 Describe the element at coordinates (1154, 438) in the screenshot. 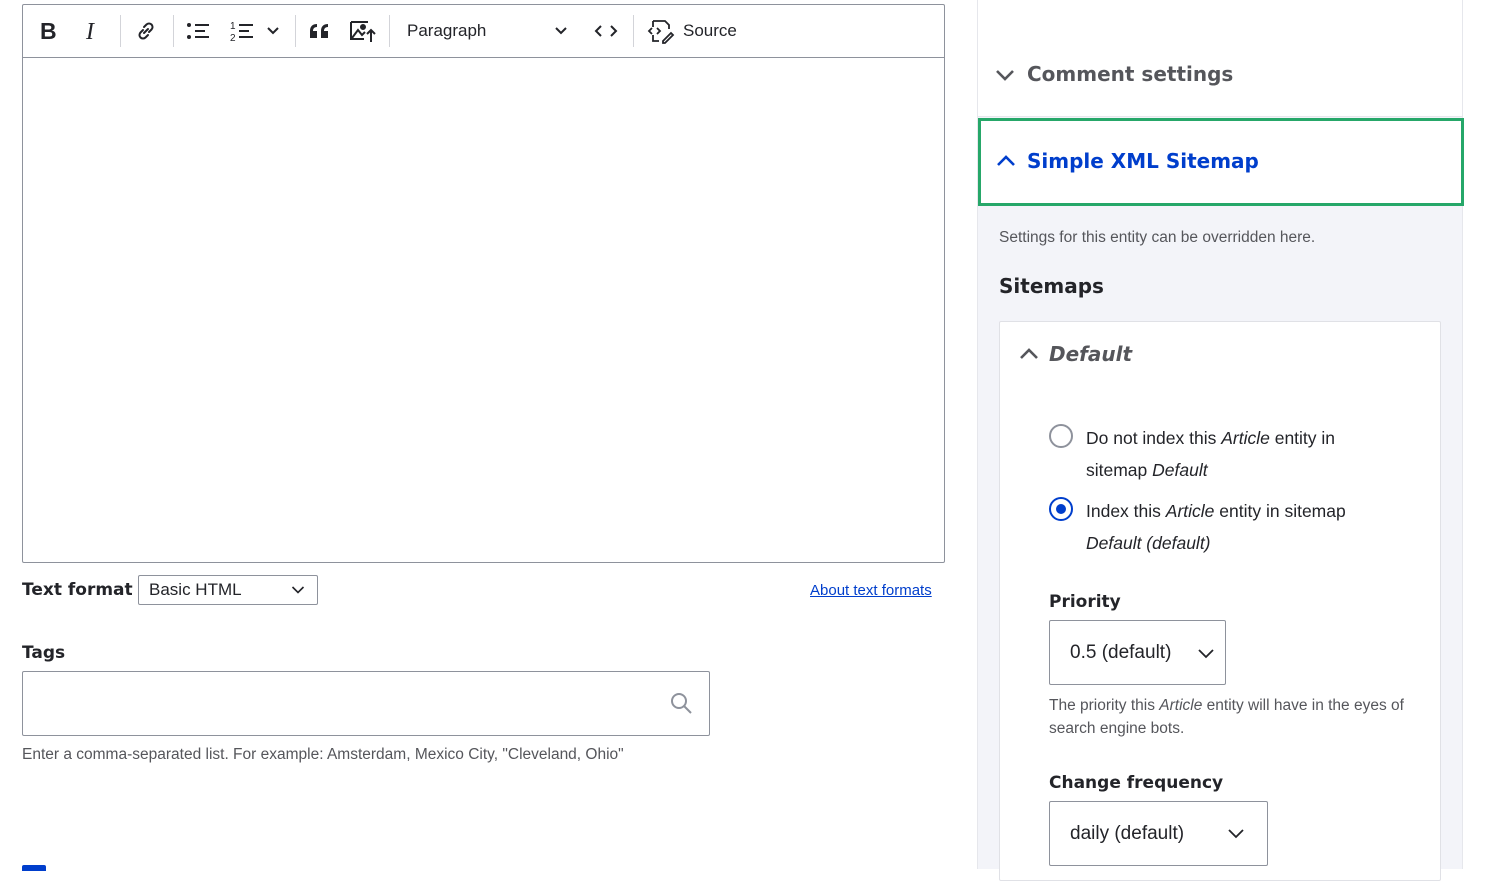

I see `radio-text: Do not index this` at that location.